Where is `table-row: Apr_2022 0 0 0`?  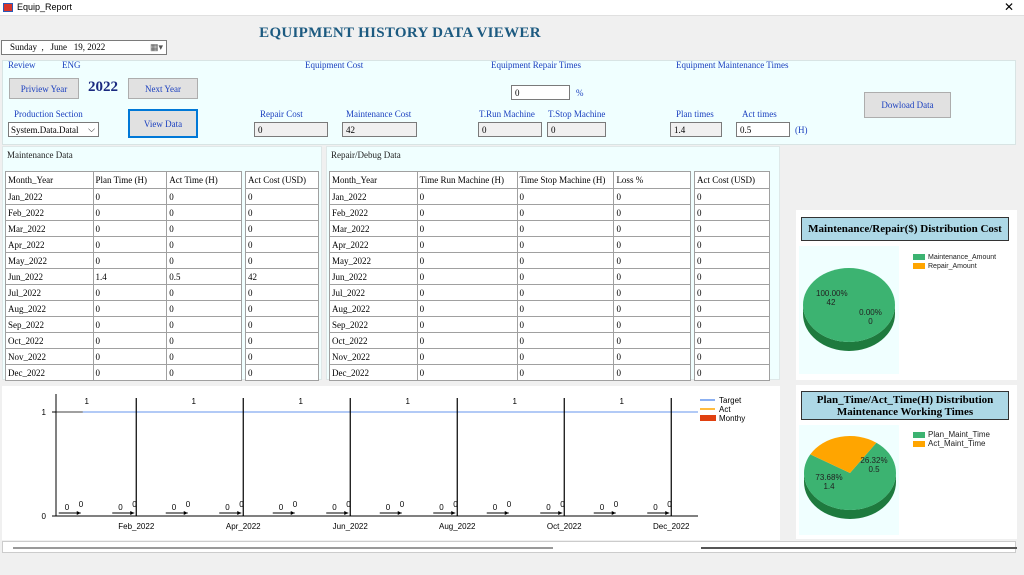 table-row: Apr_2022 0 0 0 is located at coordinates (510, 244).